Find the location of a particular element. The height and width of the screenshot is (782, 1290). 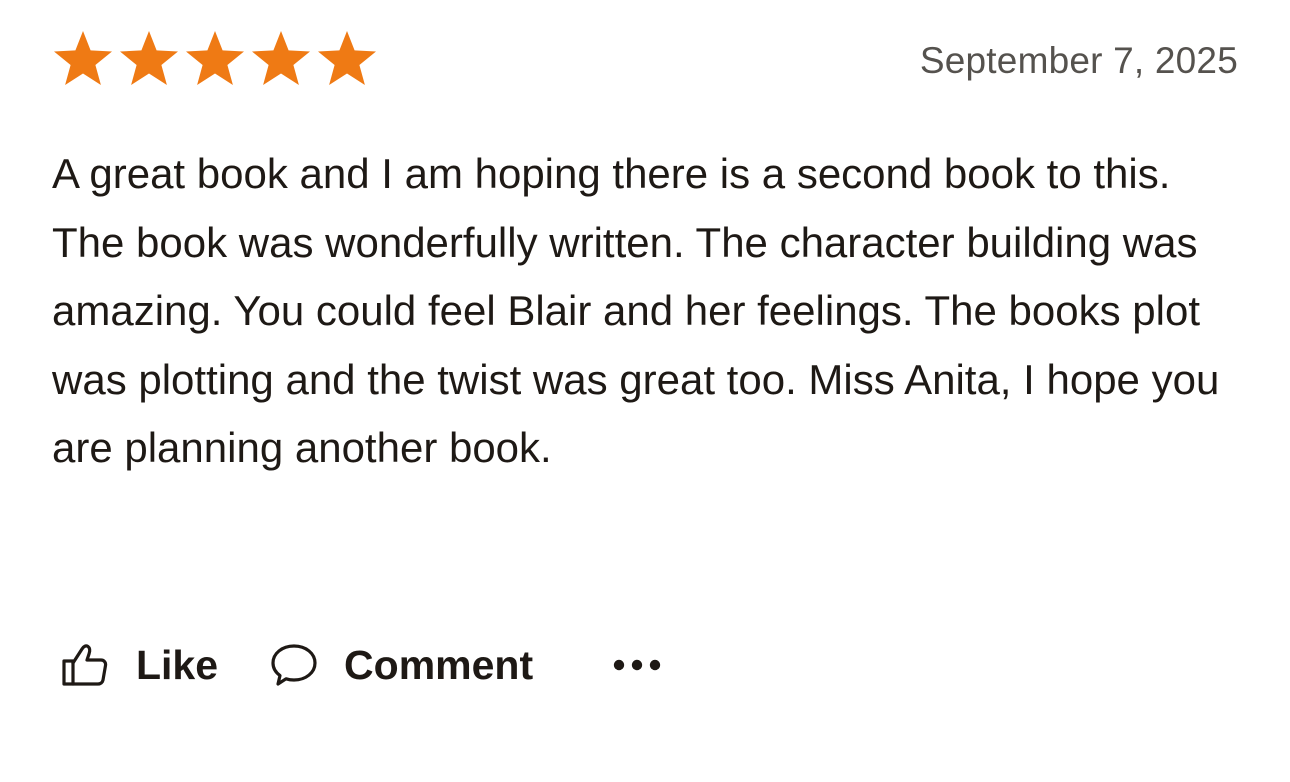

more-options-button is located at coordinates (637, 665).